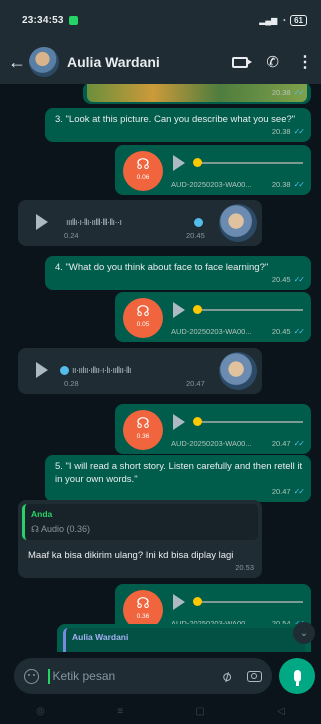 The image size is (321, 724). Describe the element at coordinates (44, 62) in the screenshot. I see `contact-avatar` at that location.